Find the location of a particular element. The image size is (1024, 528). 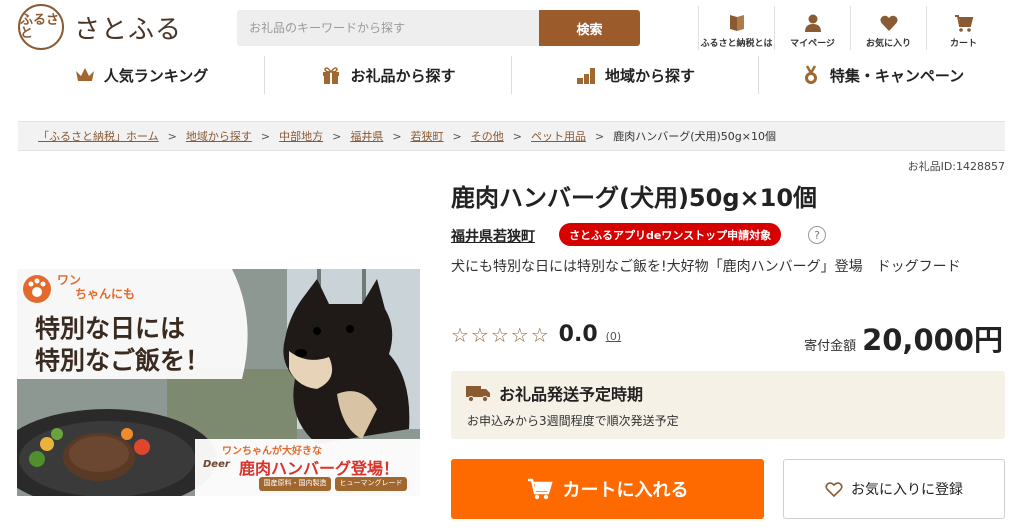

header-nav-cart: カート is located at coordinates (963, 28).